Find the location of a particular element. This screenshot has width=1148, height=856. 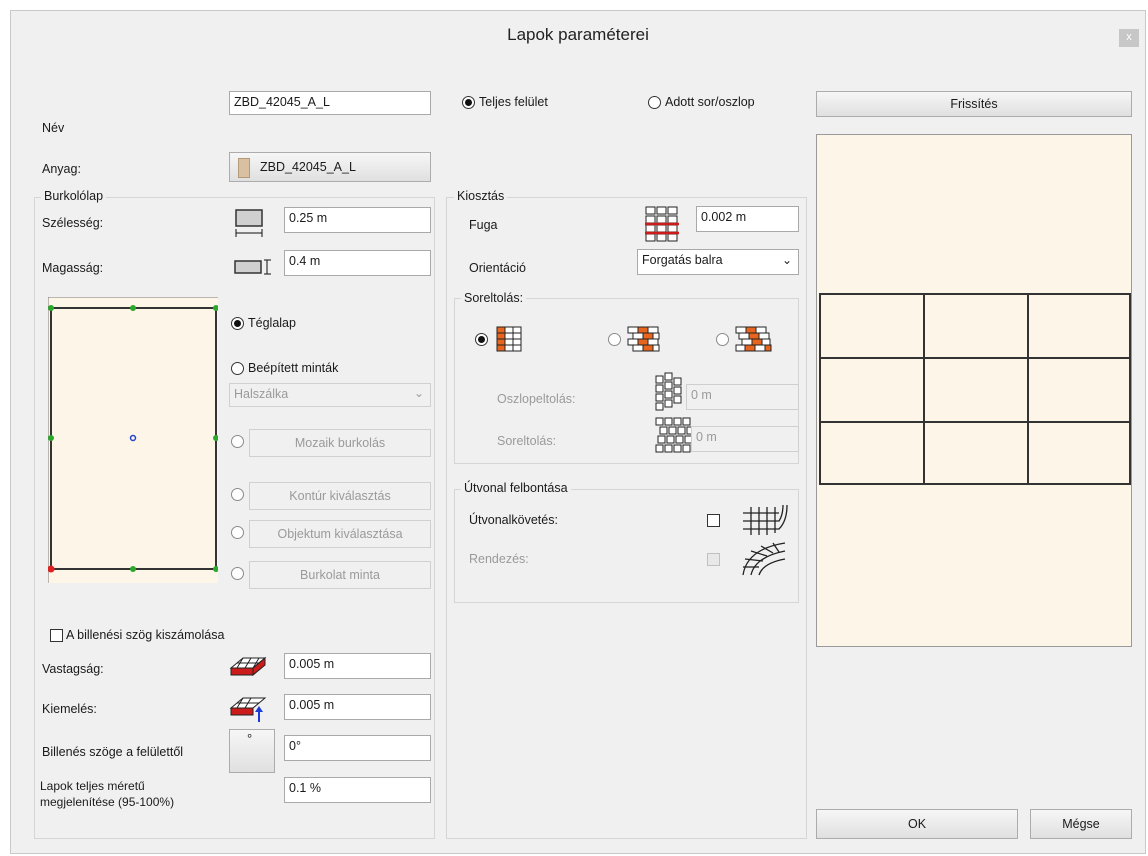

tilt-checkbox is located at coordinates (56, 635).